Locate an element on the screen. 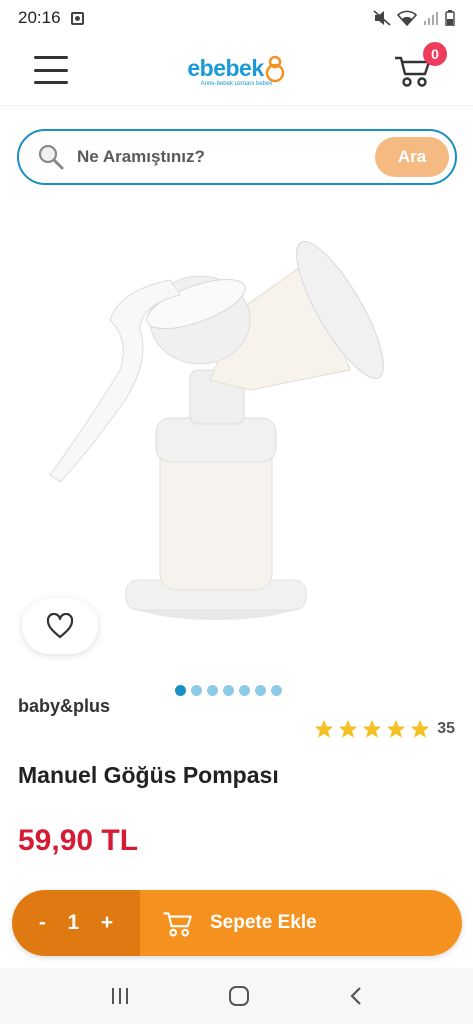 Image resolution: width=473 pixels, height=1024 pixels. app-header: ebebek Anne-bebek uzmanı bebek 0 is located at coordinates (236, 71).